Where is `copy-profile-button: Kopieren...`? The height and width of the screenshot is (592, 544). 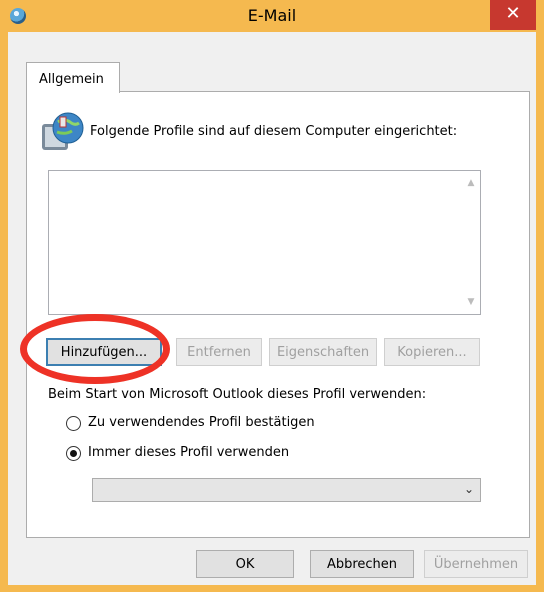 copy-profile-button: Kopieren... is located at coordinates (432, 352).